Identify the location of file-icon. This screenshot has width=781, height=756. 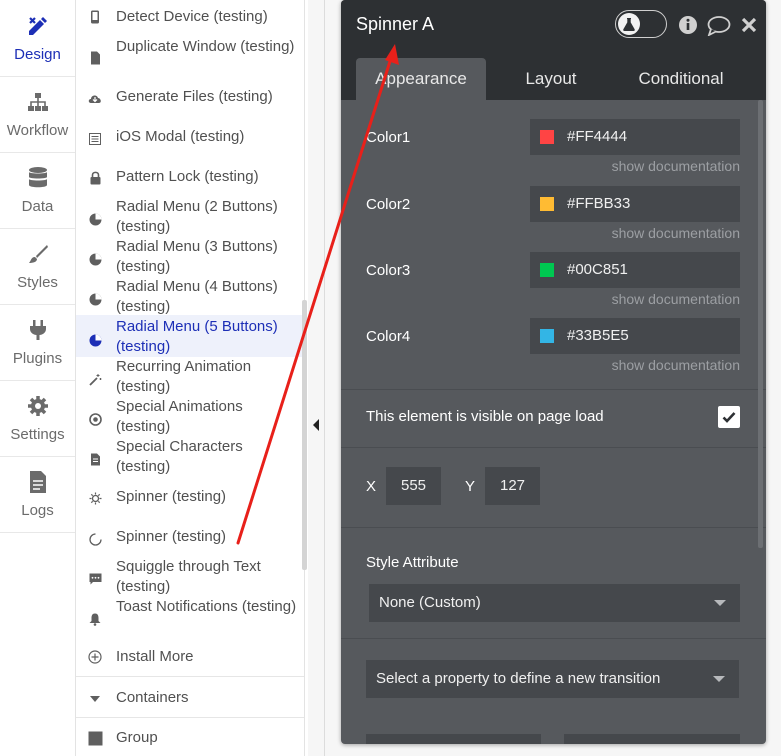
(95, 58).